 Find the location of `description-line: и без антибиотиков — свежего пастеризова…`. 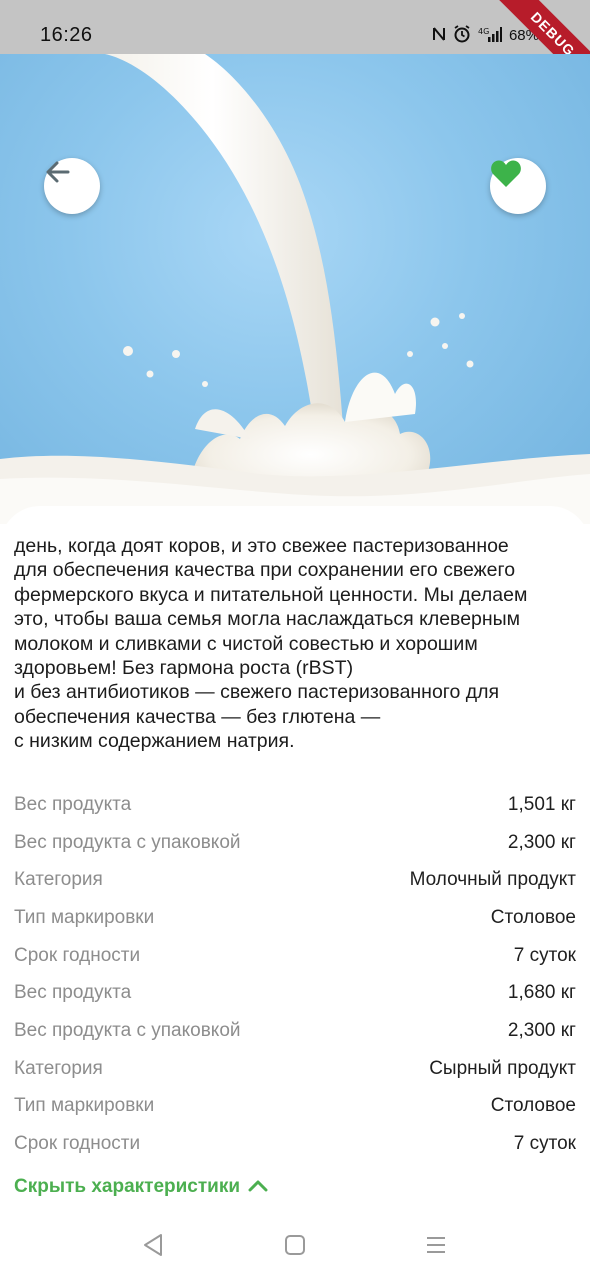

description-line: и без антибиотиков — свежего пастеризова… is located at coordinates (257, 692).